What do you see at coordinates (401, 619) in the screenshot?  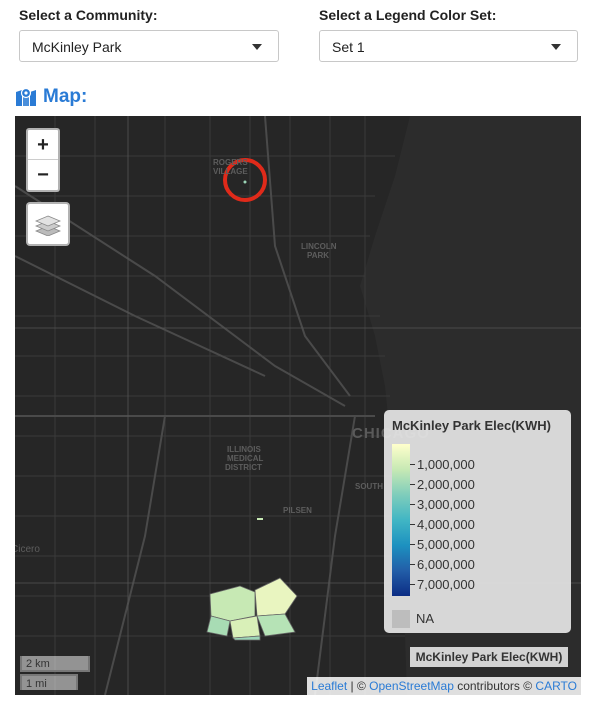 I see `legend-na-swatch` at bounding box center [401, 619].